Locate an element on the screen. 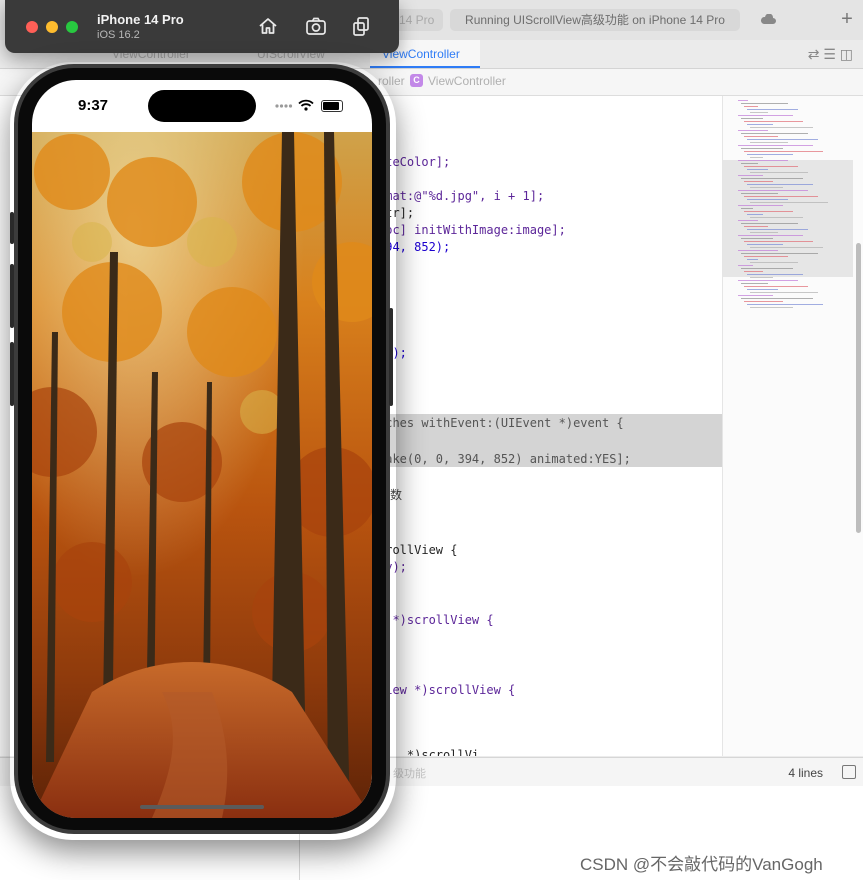 The image size is (863, 880). lines-count-label: 4 lines is located at coordinates (805, 773).